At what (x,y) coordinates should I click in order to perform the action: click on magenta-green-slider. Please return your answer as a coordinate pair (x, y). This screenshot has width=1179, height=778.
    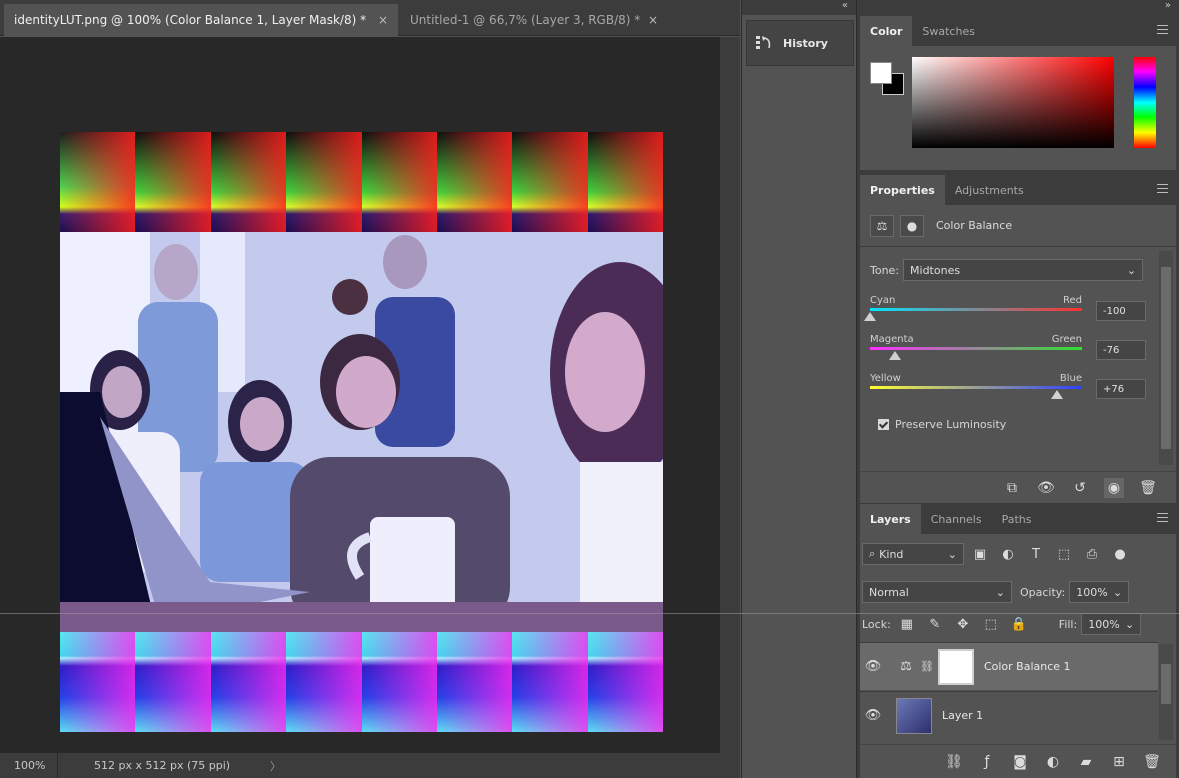
    Looking at the image, I should click on (976, 353).